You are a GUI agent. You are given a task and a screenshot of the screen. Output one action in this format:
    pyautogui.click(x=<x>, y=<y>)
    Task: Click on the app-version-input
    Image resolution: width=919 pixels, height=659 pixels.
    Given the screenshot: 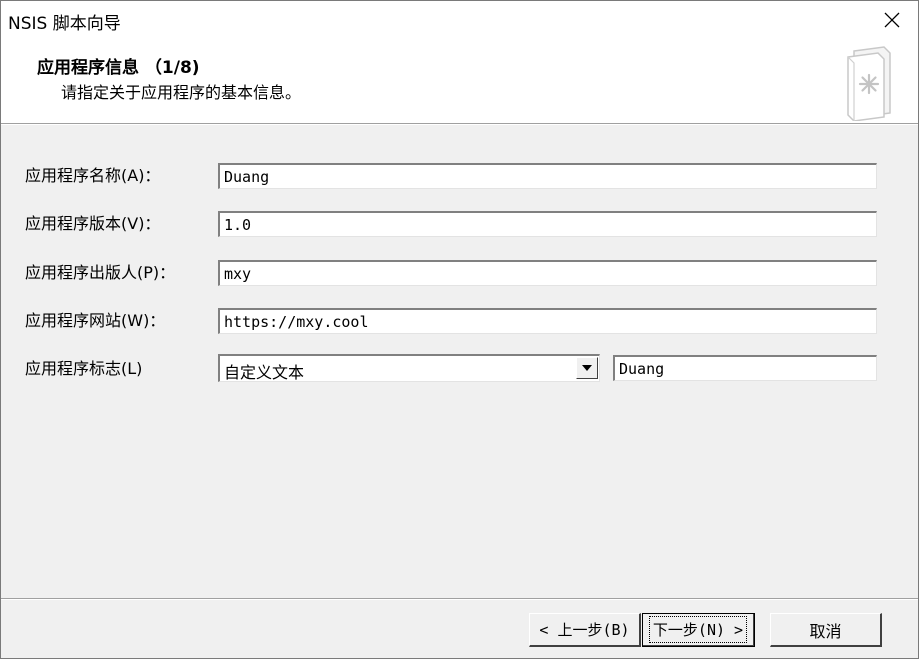 What is the action you would take?
    pyautogui.click(x=547, y=224)
    